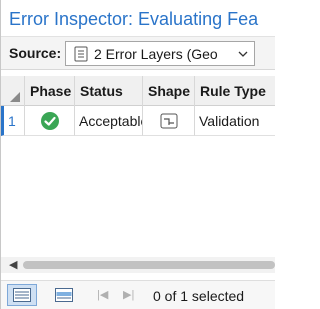  What do you see at coordinates (128, 295) in the screenshot?
I see `next-record-icon: ▶|` at bounding box center [128, 295].